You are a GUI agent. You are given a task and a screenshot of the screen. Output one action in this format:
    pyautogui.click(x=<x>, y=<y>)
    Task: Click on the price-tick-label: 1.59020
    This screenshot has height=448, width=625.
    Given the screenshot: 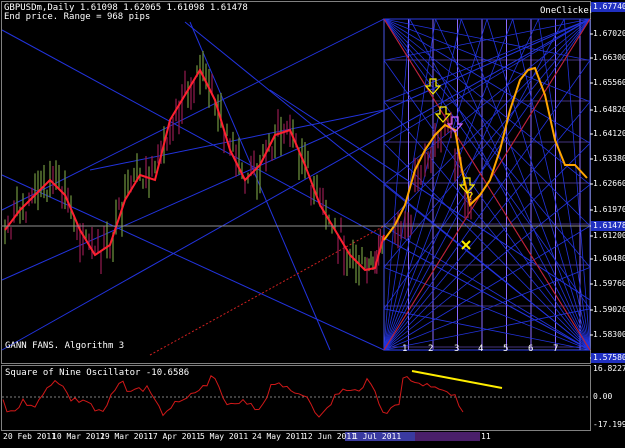 What is the action you would take?
    pyautogui.click(x=609, y=309)
    